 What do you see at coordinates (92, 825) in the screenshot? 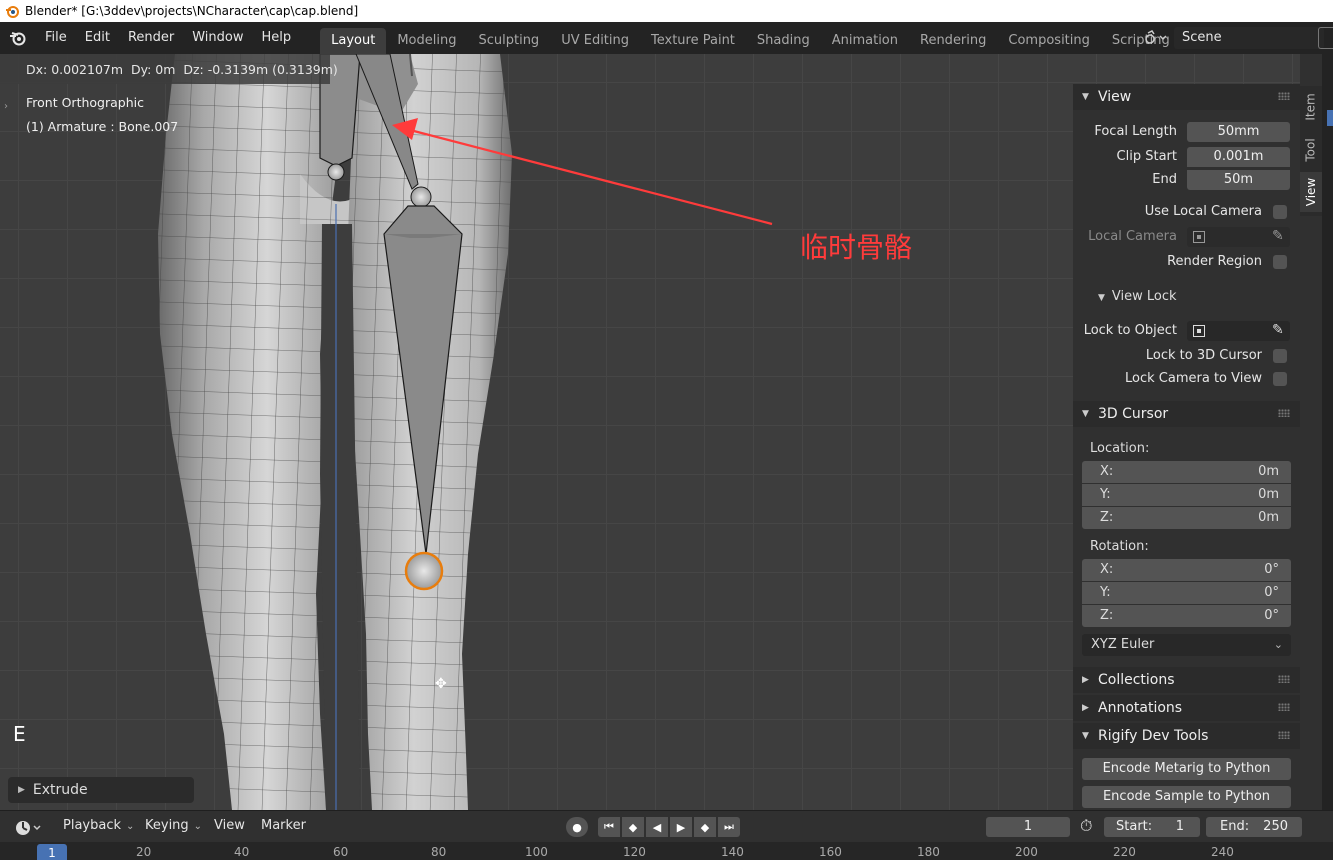
I see `menu-playback-label: Playback` at bounding box center [92, 825].